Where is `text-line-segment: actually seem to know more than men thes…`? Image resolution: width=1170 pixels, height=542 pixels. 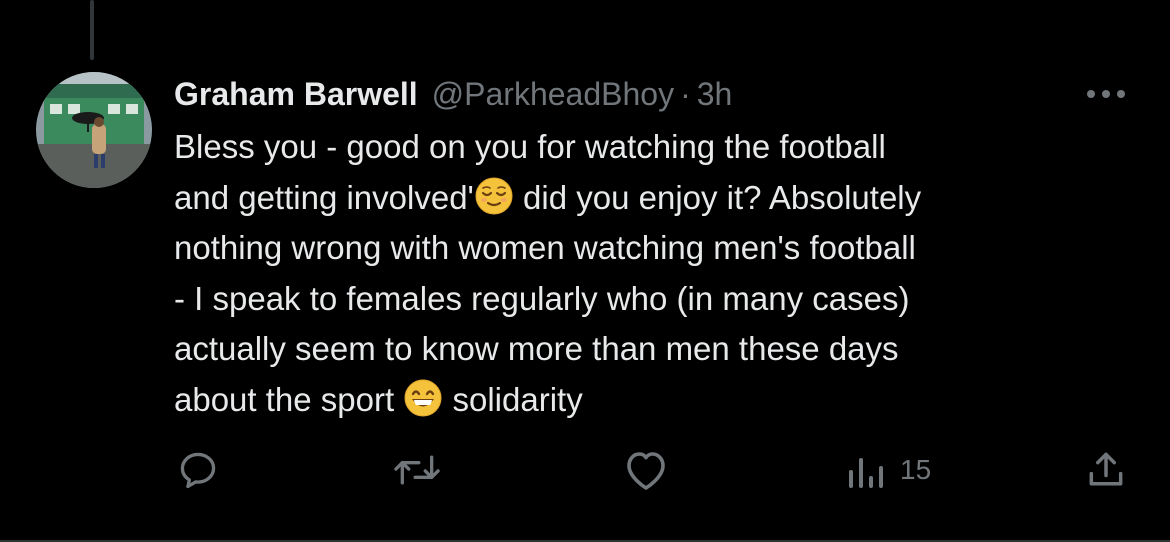
text-line-segment: actually seem to know more than men thes… is located at coordinates (536, 348).